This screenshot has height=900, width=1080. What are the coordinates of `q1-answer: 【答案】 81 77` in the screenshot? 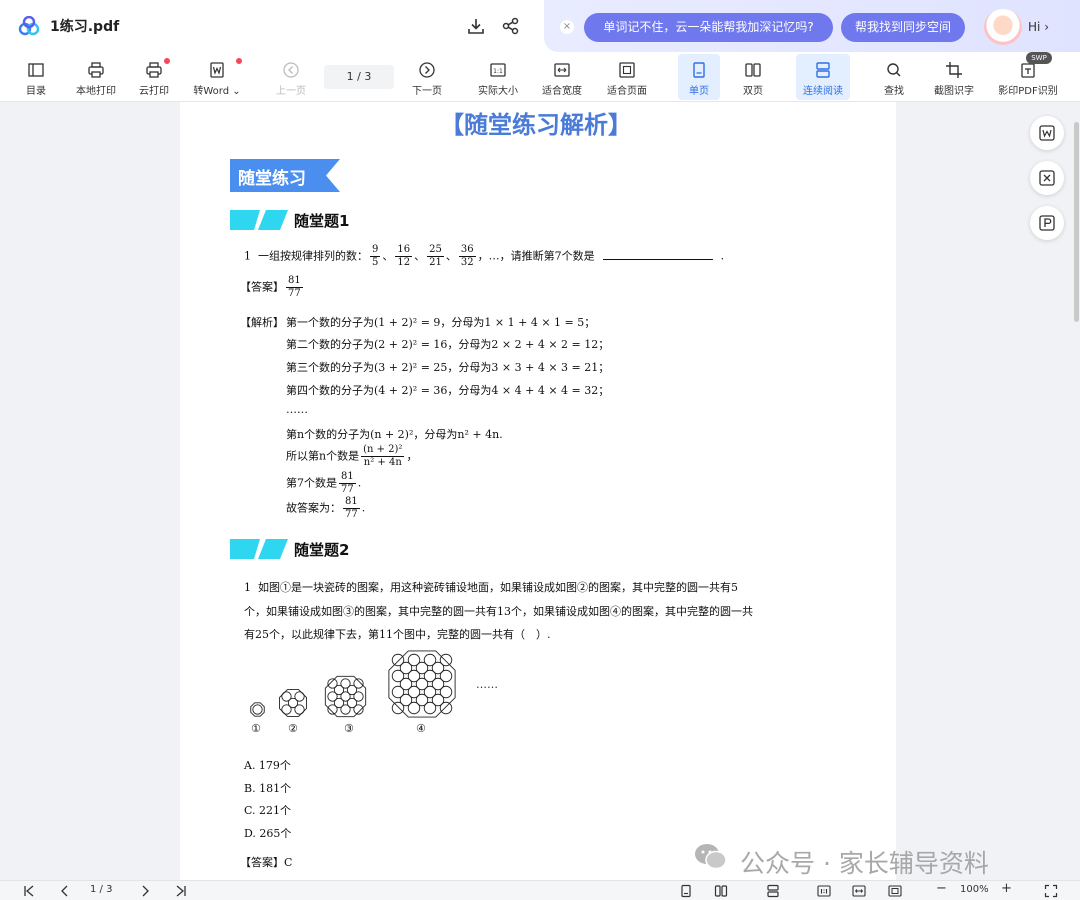 It's located at (271, 287).